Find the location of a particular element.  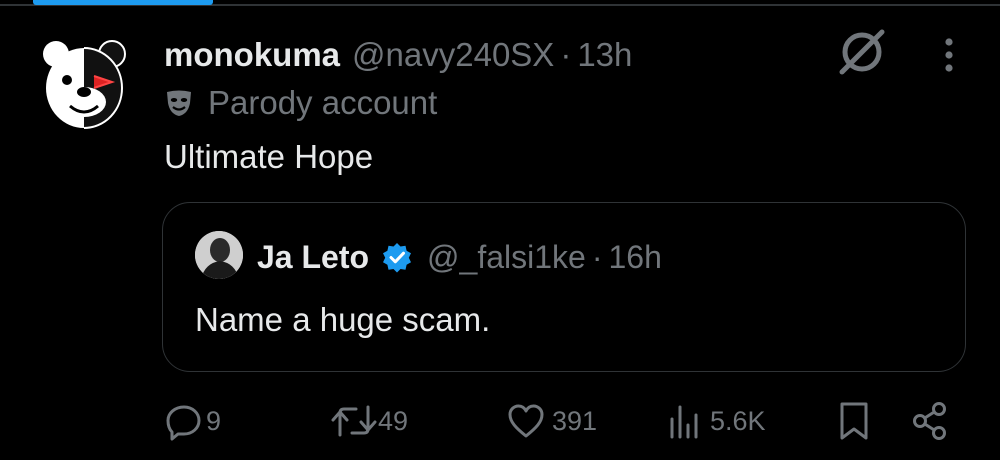

verified-badge-icon is located at coordinates (397, 258).